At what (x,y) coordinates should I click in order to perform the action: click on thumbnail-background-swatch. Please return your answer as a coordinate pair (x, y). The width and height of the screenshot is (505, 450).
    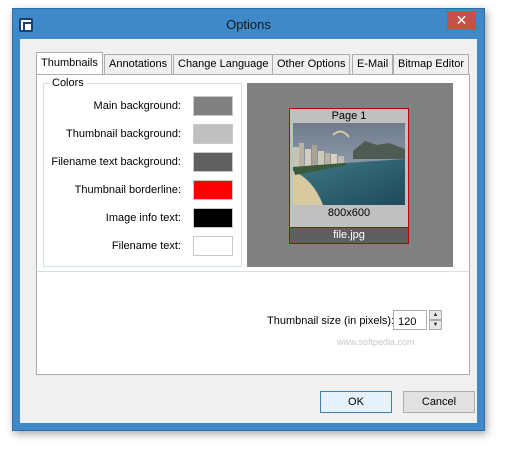
    Looking at the image, I should click on (213, 134).